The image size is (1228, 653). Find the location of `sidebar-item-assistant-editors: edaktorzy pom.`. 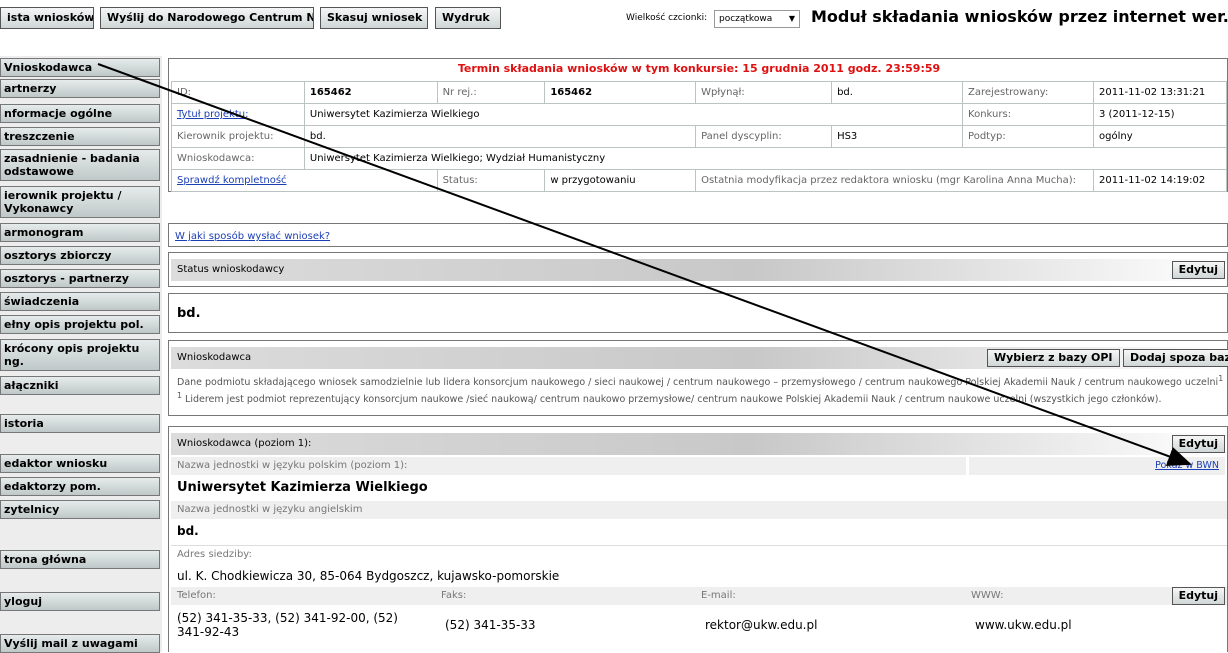

sidebar-item-assistant-editors: edaktorzy pom. is located at coordinates (80, 486).